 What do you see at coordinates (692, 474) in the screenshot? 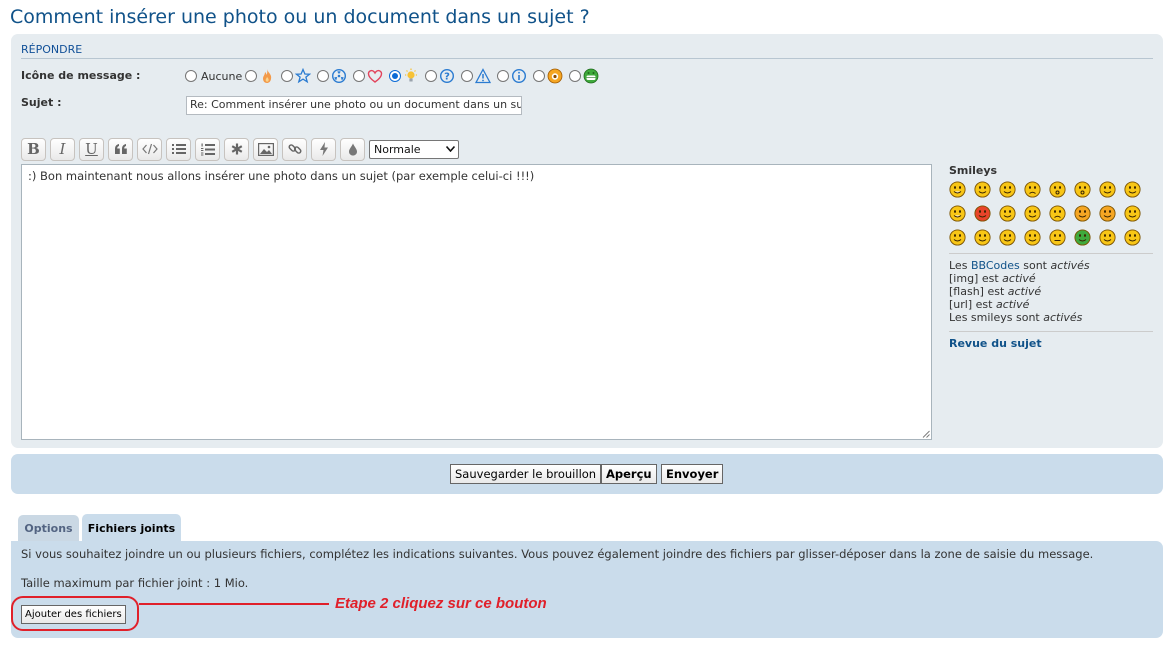
I see `submit-button: Envoyer` at bounding box center [692, 474].